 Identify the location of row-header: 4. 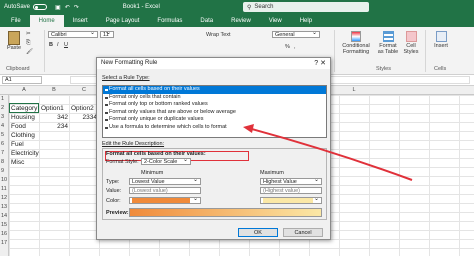
(5, 126).